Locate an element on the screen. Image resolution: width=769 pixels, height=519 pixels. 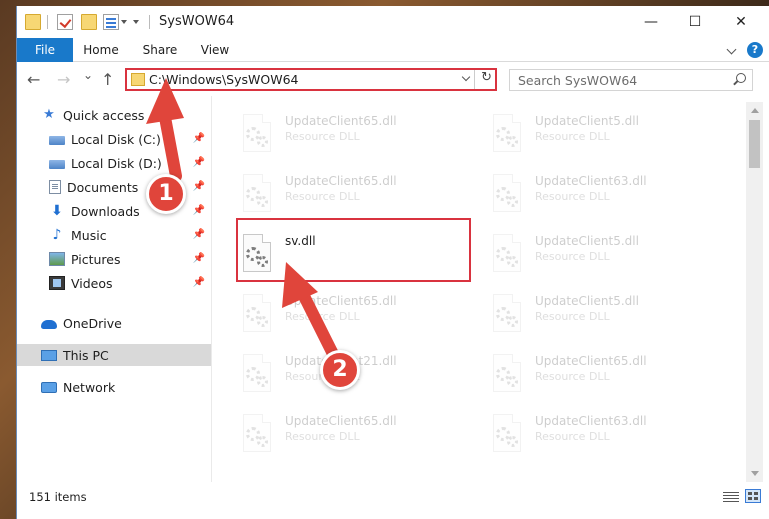
file-name: UpdateClient5.dll is located at coordinates (587, 121).